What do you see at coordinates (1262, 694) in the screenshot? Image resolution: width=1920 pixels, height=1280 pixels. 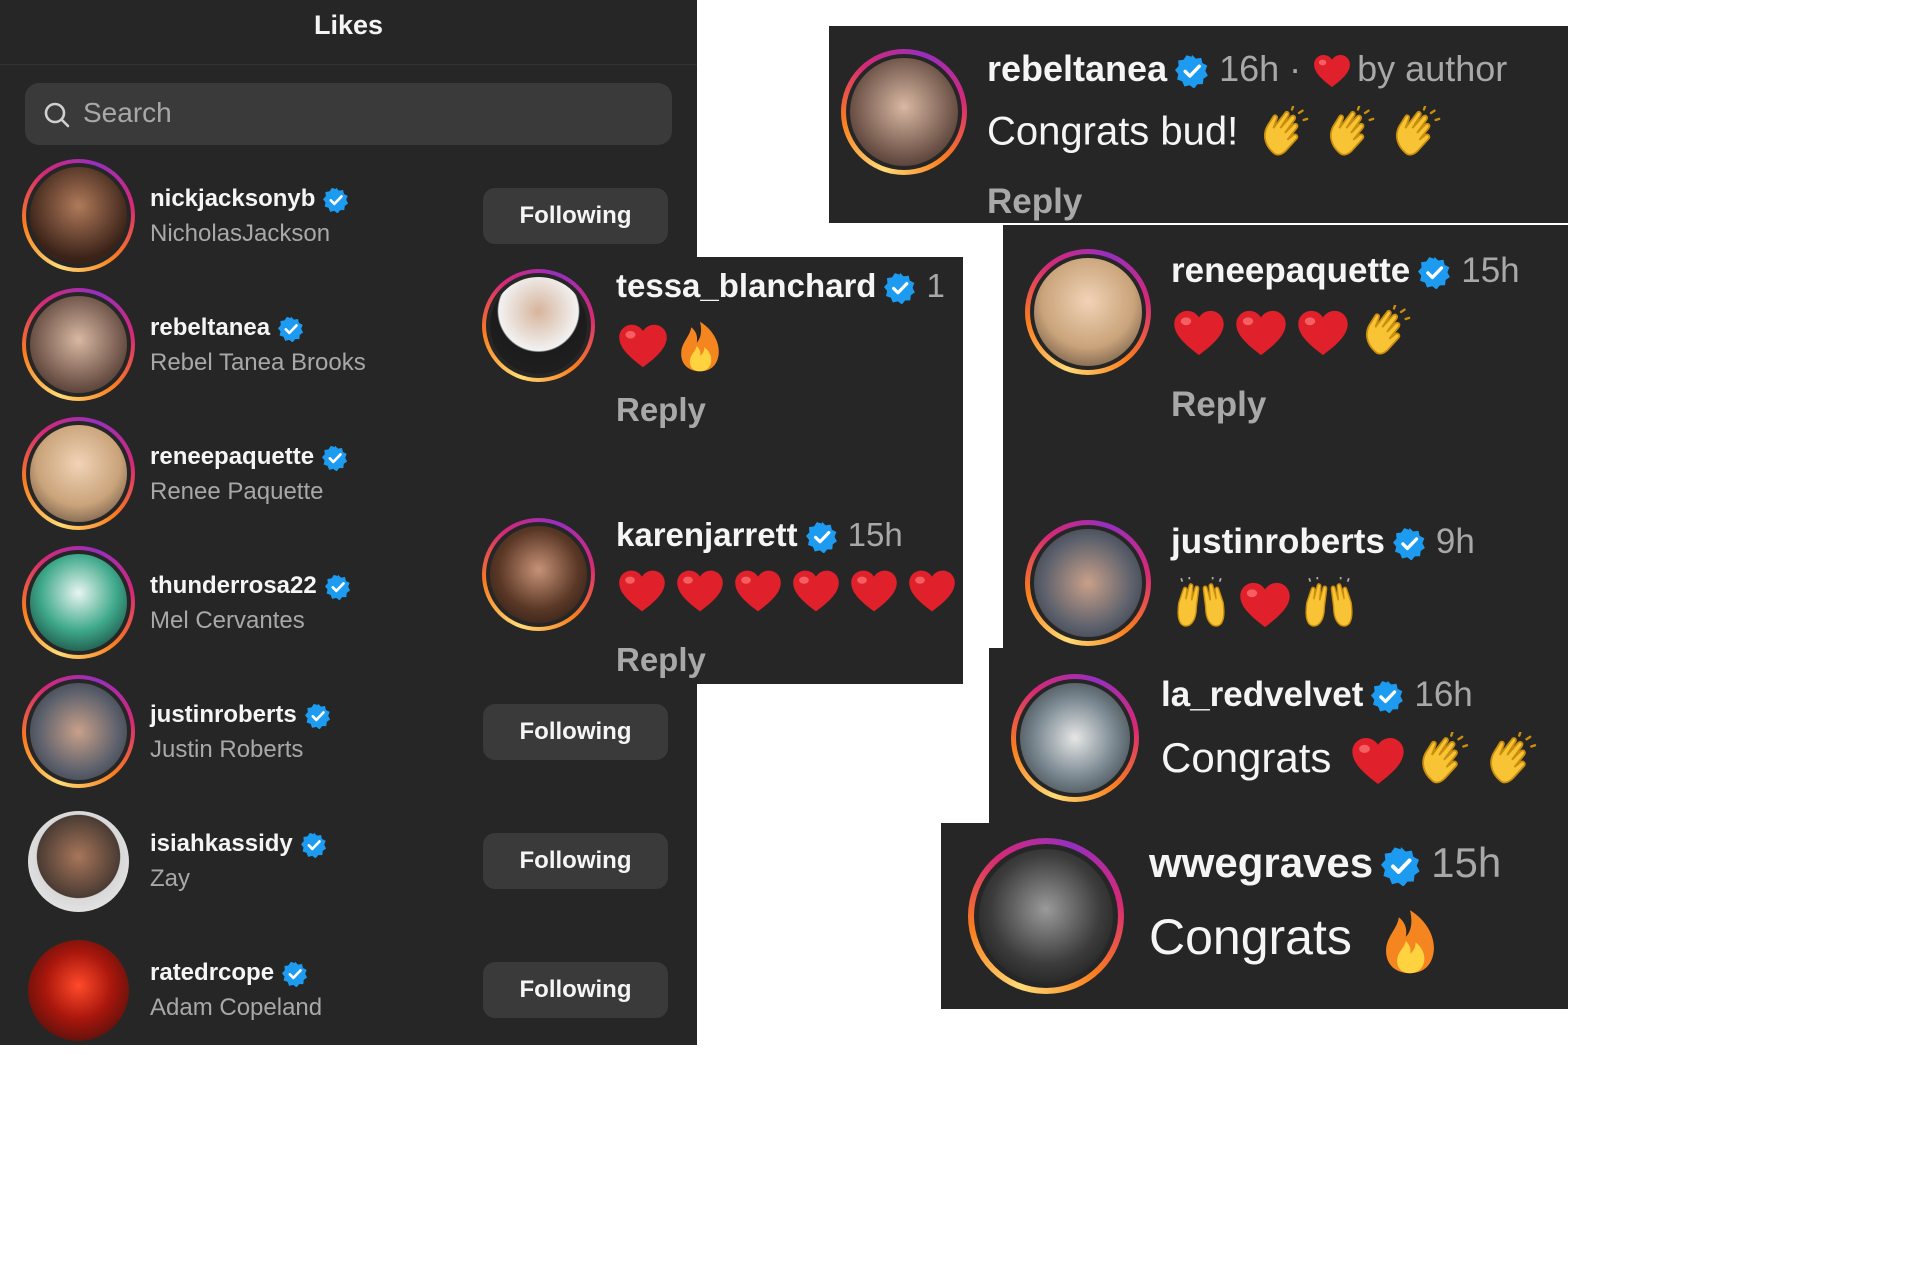 I see `comment-username: la_redvelvet` at bounding box center [1262, 694].